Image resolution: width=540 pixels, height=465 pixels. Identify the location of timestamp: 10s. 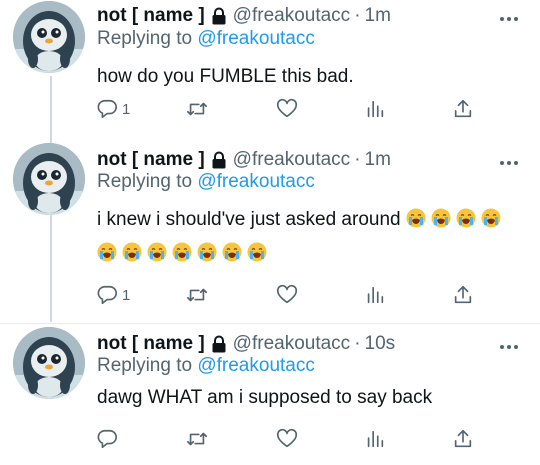
(380, 344).